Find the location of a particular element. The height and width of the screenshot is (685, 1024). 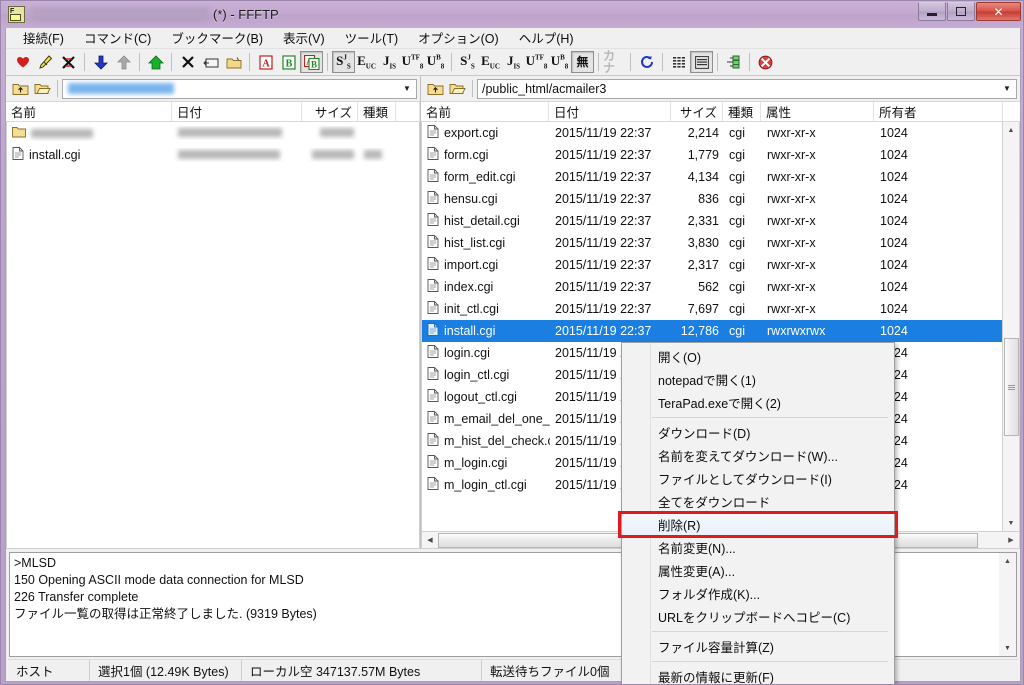

remote-vertical-scrollbar: ▲ ▼ is located at coordinates (1011, 327).